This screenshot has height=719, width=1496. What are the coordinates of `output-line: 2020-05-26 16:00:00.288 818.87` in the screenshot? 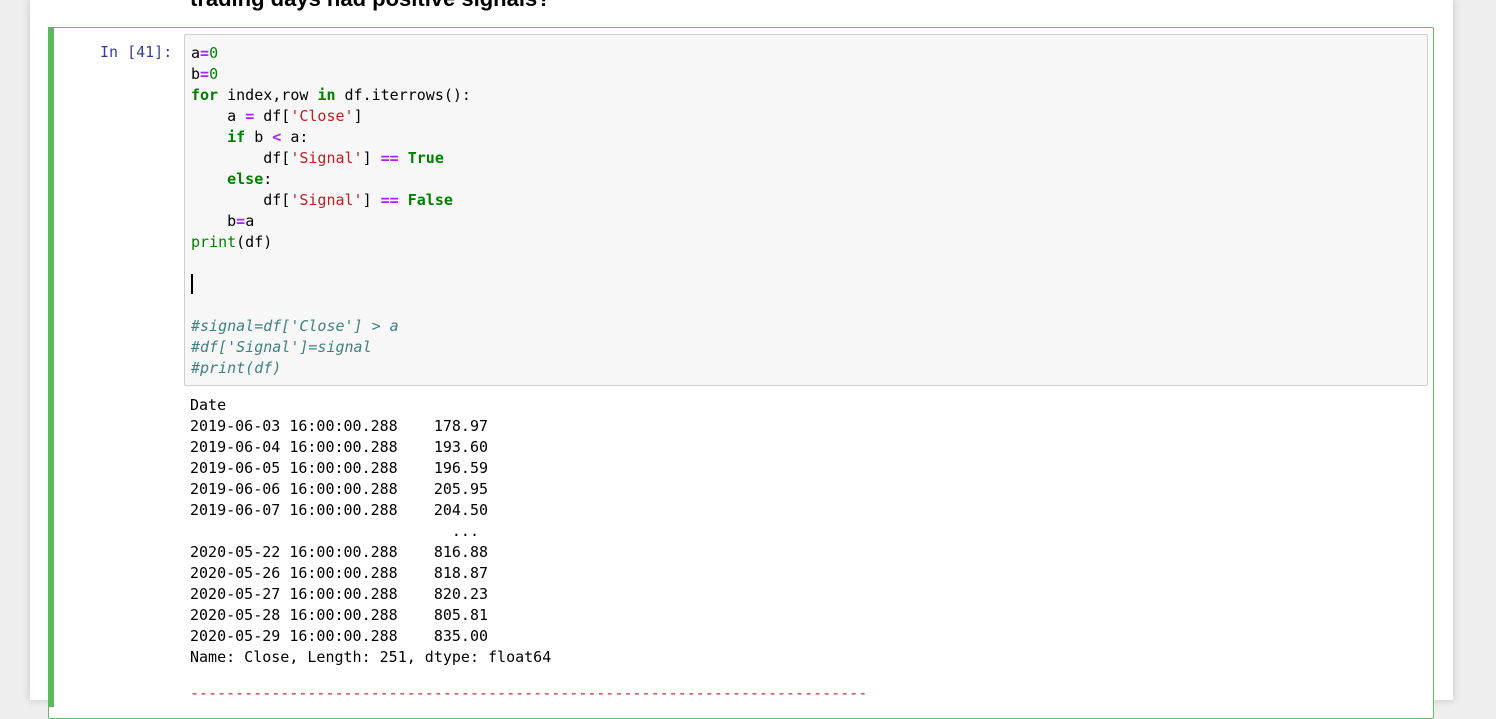 It's located at (339, 573).